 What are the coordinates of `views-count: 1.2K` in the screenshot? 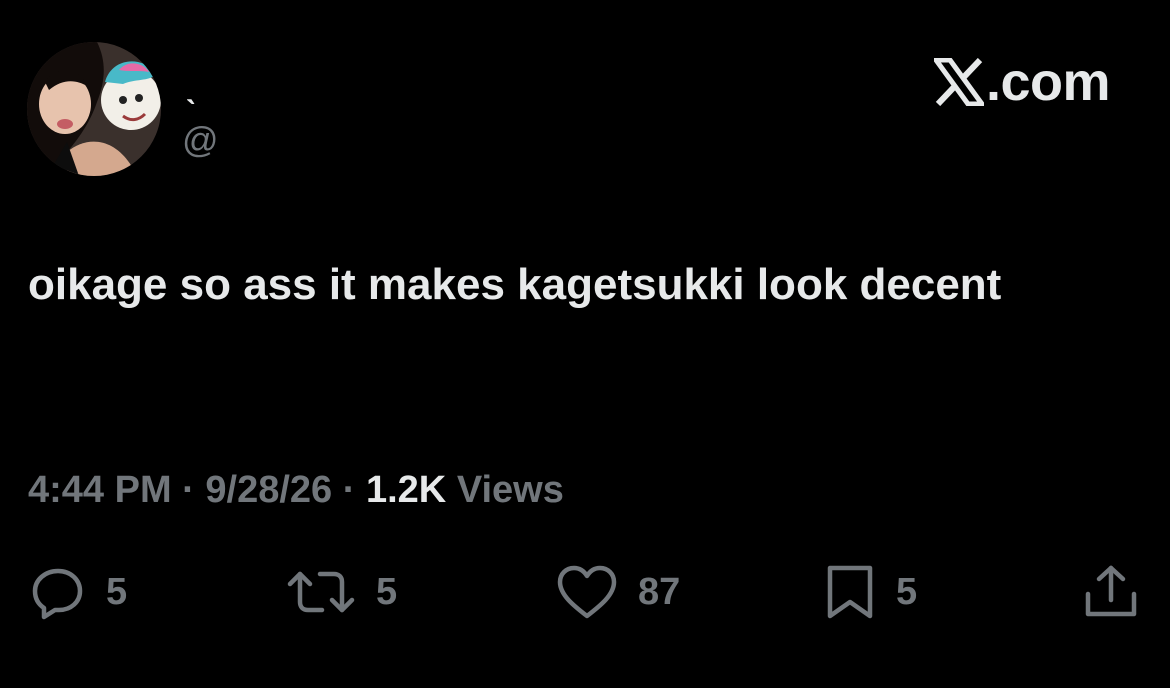 It's located at (406, 490).